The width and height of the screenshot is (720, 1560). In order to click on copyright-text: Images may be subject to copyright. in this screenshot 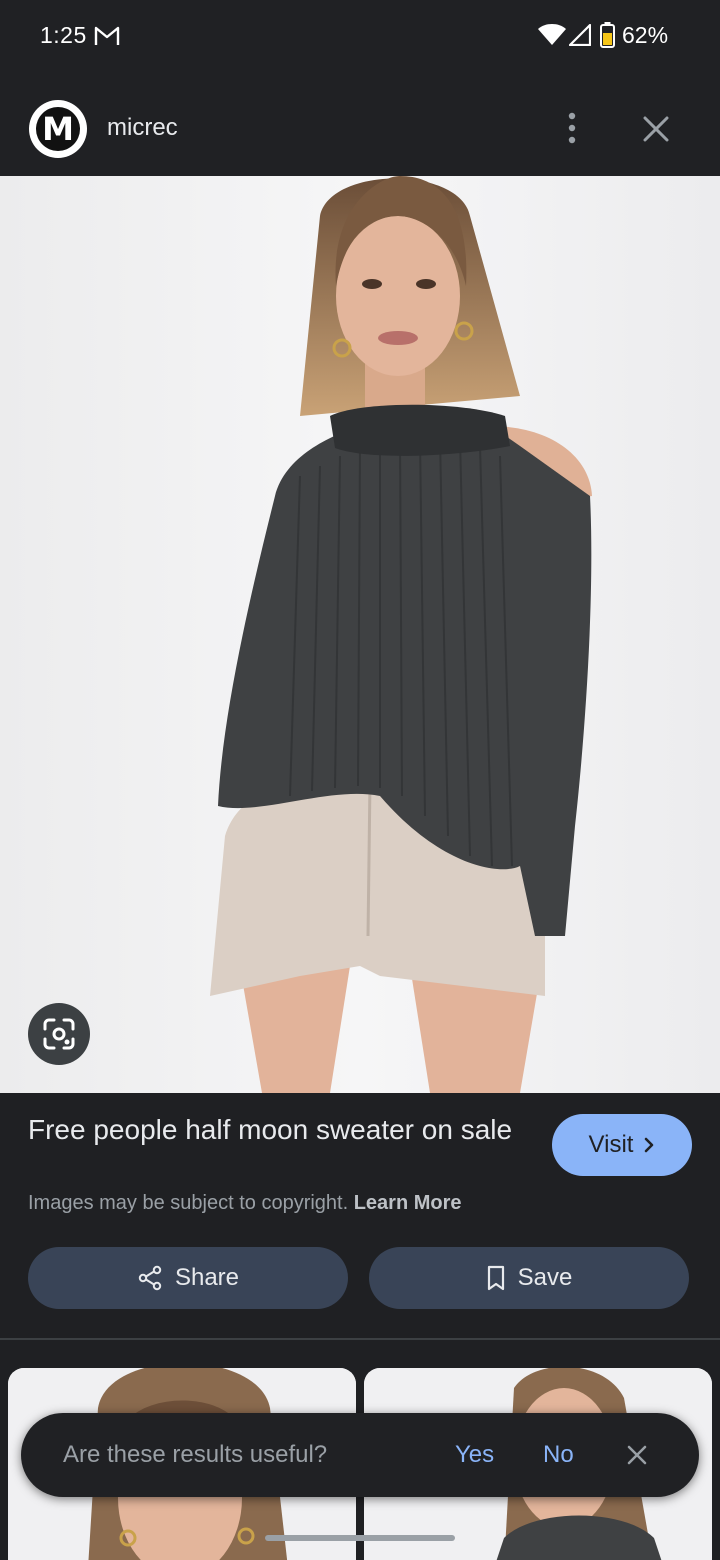, I will do `click(188, 1203)`.